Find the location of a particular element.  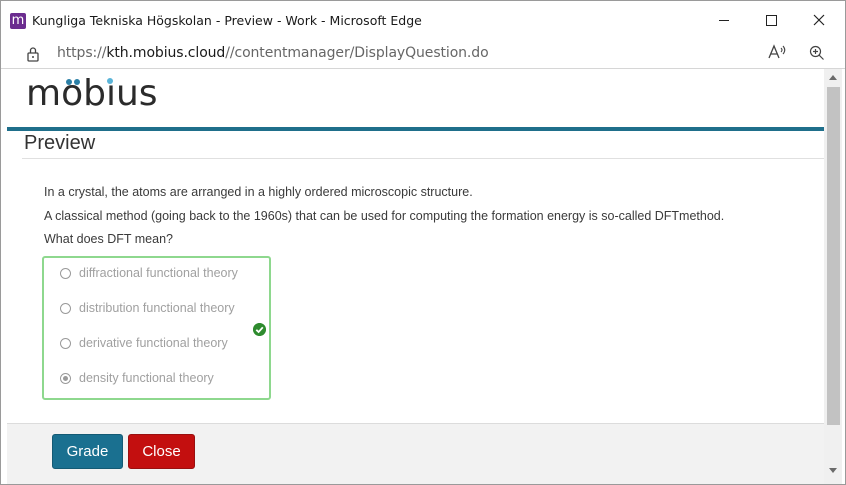

question-text-line-3: What does DFT mean? is located at coordinates (108, 239).